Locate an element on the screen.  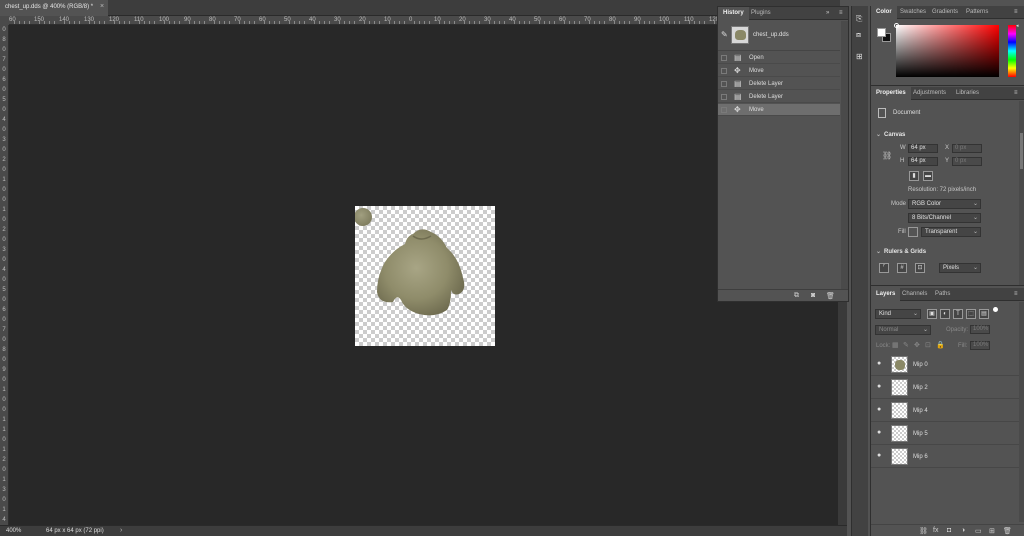
tab-channels: Channels is located at coordinates (914, 294).